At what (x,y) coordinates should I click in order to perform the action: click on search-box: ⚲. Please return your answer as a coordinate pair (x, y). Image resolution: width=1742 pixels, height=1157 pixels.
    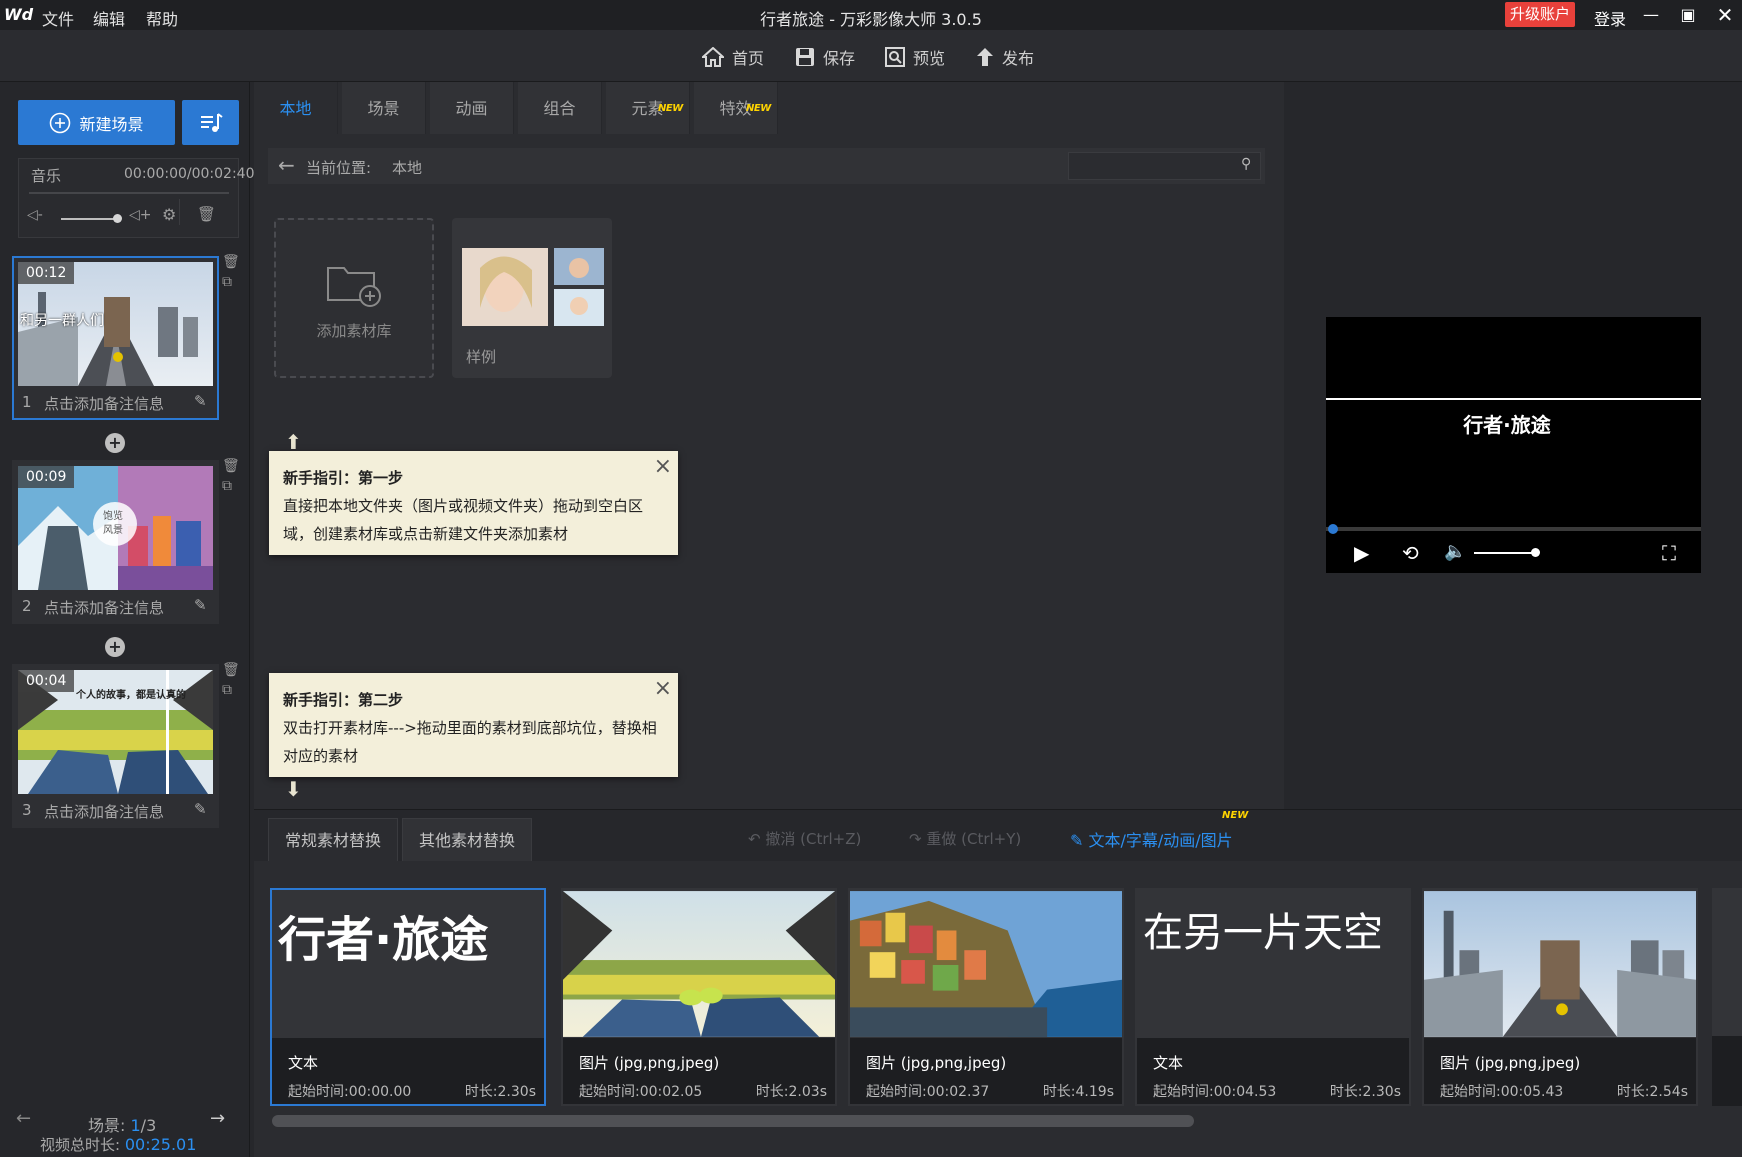
    Looking at the image, I should click on (1164, 166).